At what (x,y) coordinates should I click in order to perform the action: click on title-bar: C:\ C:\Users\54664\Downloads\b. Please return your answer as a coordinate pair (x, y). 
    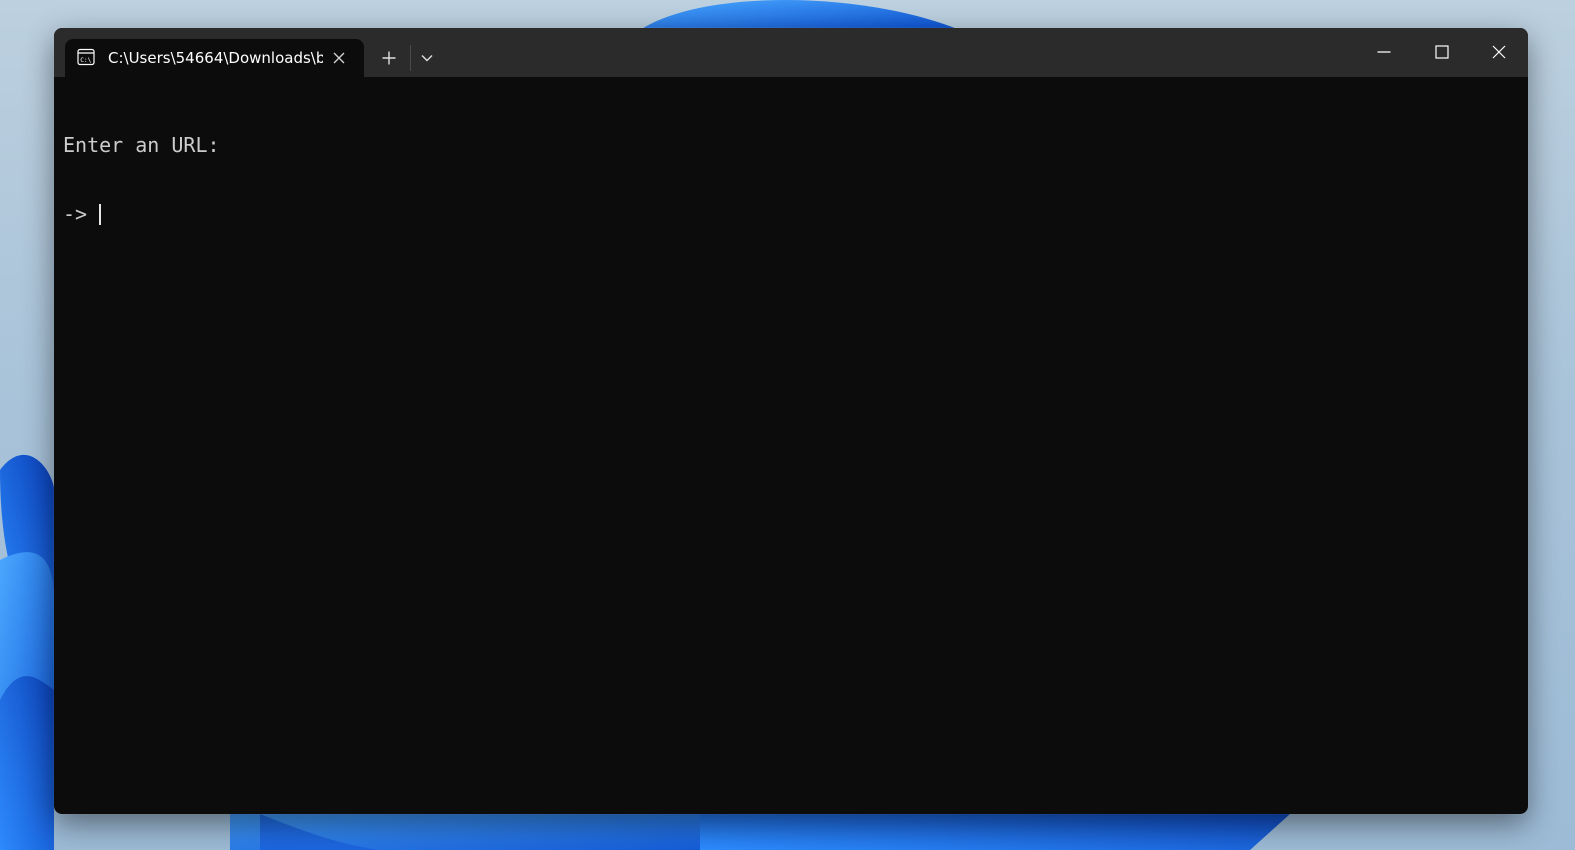
    Looking at the image, I should click on (791, 52).